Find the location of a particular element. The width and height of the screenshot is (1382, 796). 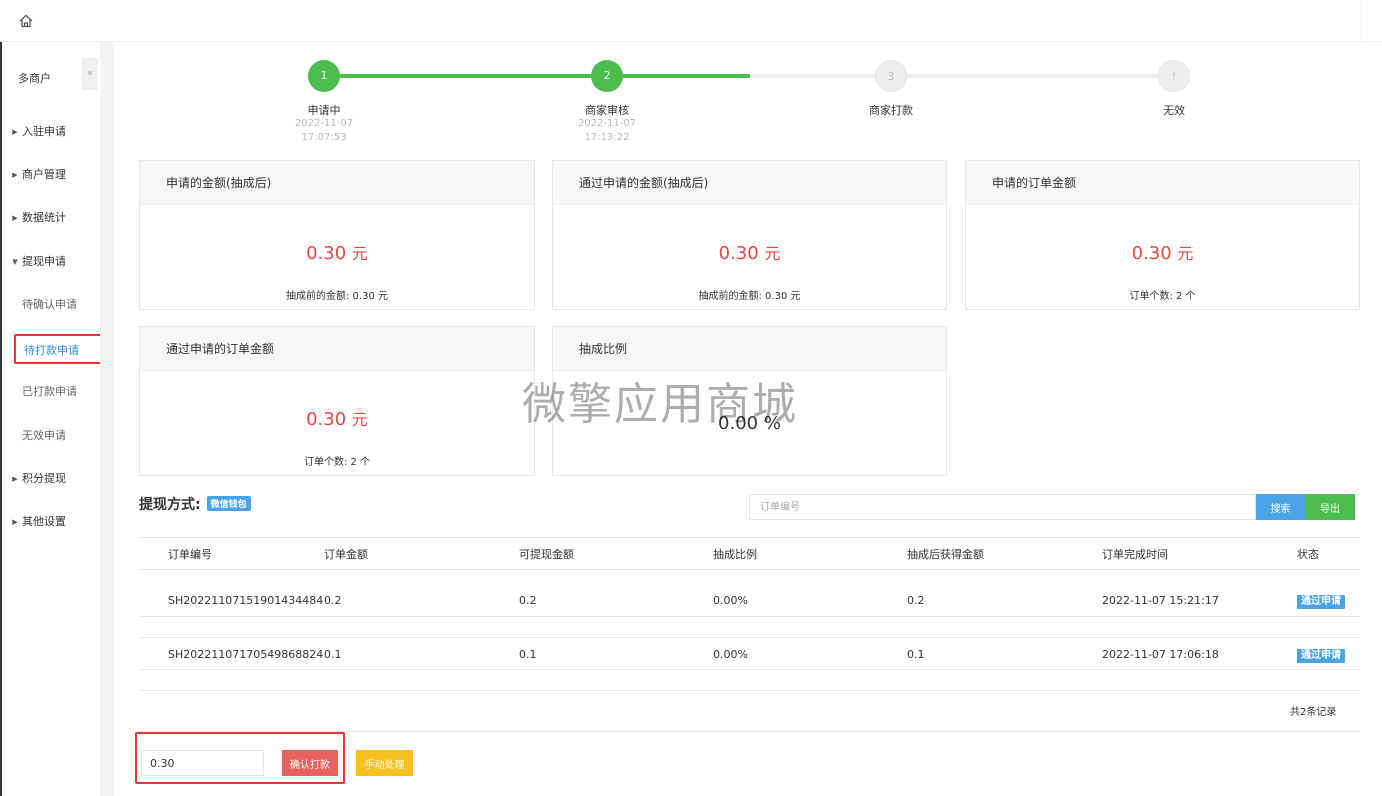

card-title: 申请的金额(抽成后) is located at coordinates (337, 183).